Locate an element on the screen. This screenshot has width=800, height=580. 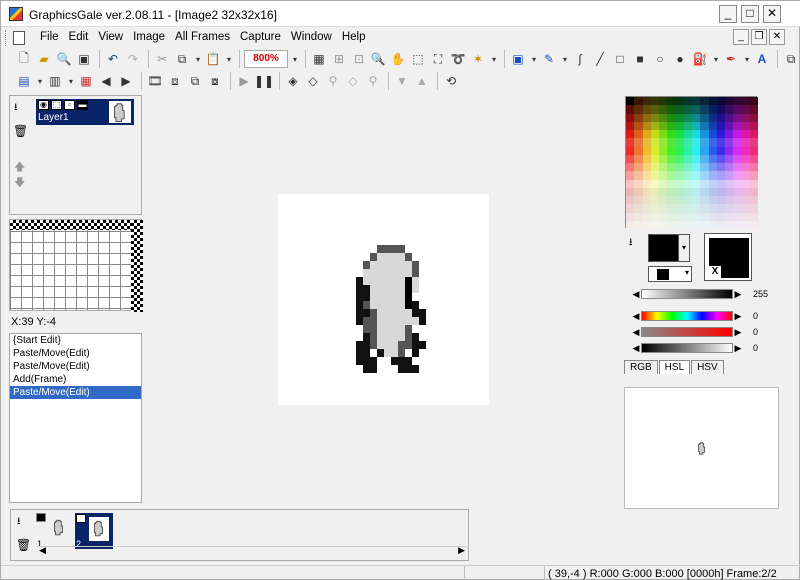
document-icon is located at coordinates (19, 38).